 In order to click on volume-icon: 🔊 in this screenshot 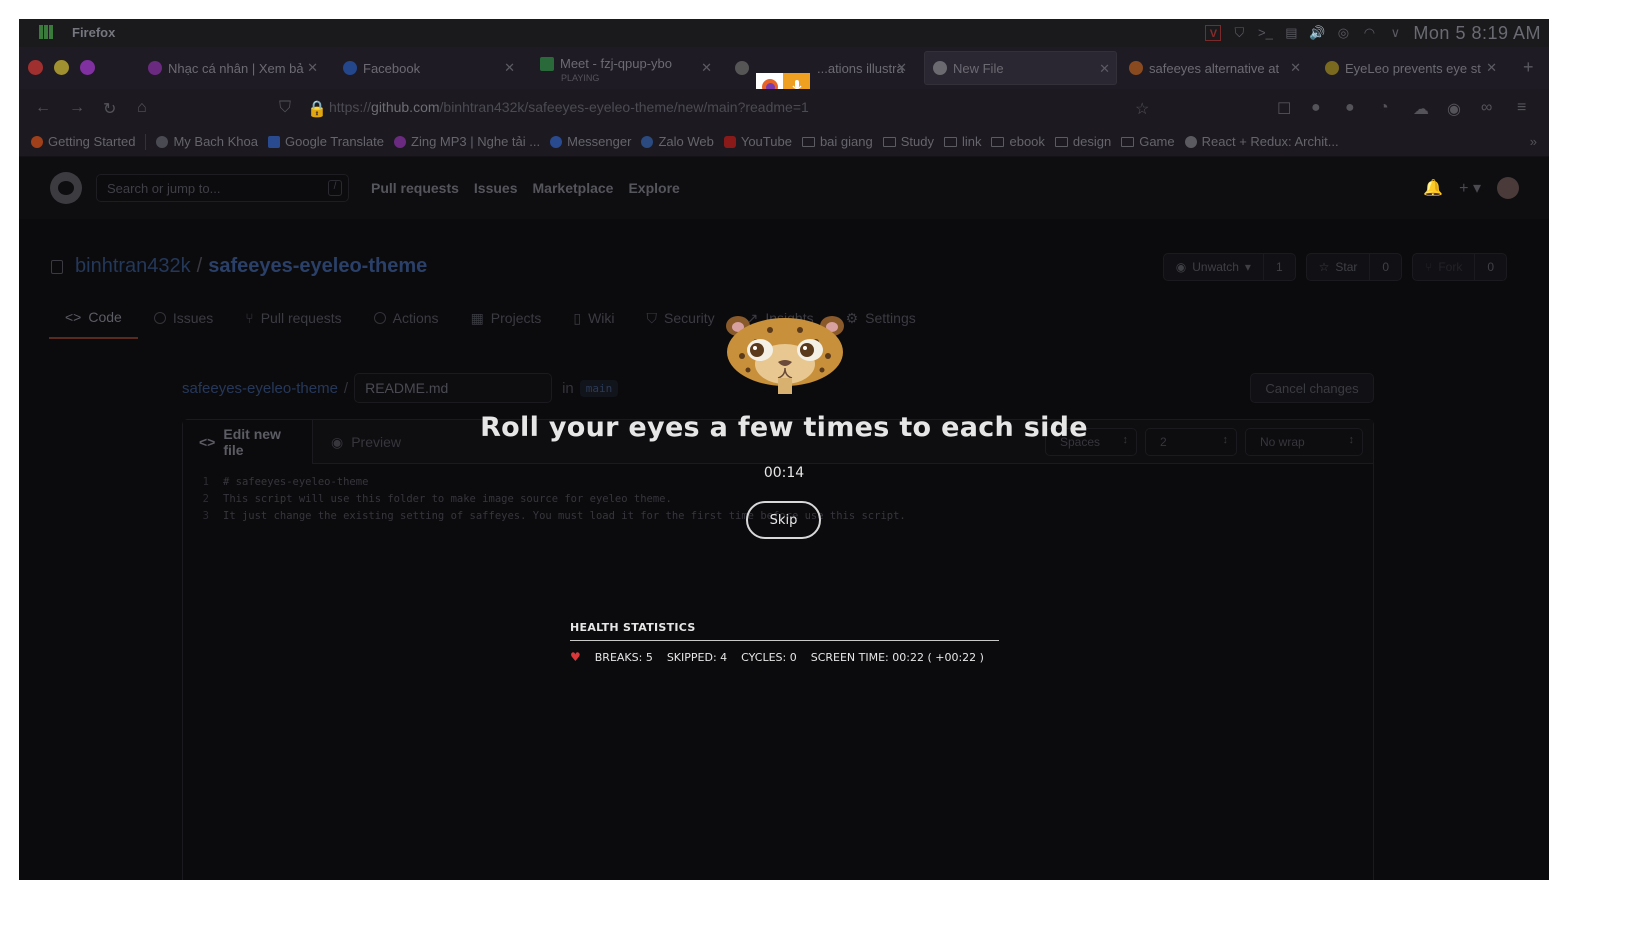, I will do `click(1317, 33)`.